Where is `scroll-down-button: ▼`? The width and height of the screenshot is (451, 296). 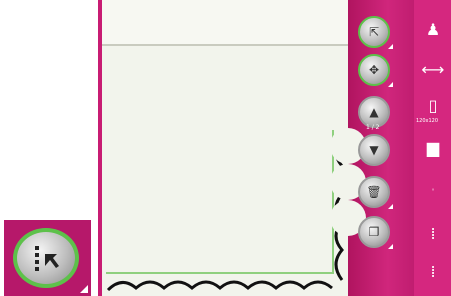 scroll-down-button: ▼ is located at coordinates (374, 150).